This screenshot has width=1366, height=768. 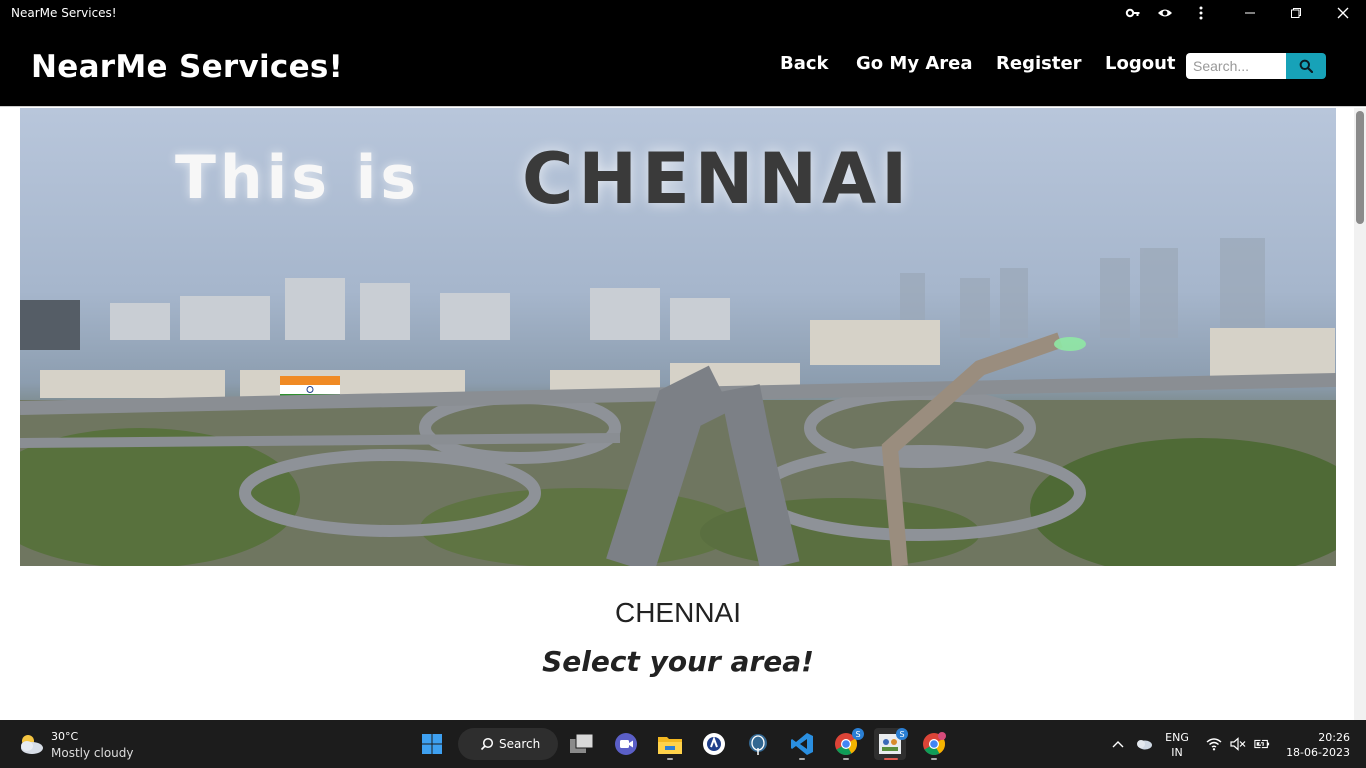 I want to click on azure-data-studio-icon, so click(x=714, y=744).